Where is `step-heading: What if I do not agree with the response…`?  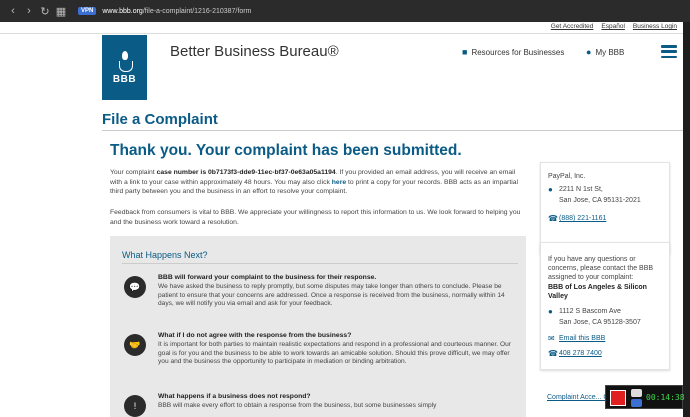 step-heading: What if I do not agree with the response… is located at coordinates (255, 335).